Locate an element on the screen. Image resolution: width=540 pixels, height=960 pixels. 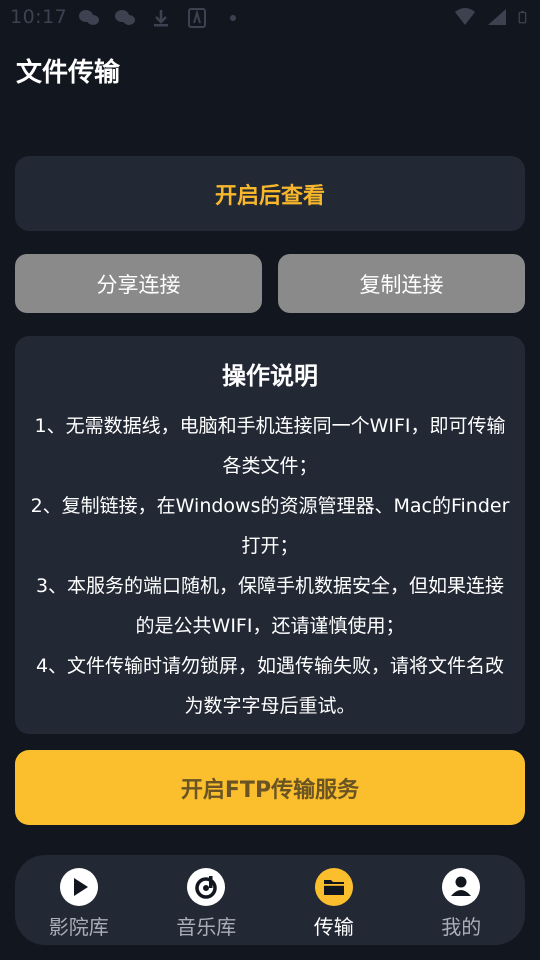
copy-link-button: 复制连接 is located at coordinates (401, 283).